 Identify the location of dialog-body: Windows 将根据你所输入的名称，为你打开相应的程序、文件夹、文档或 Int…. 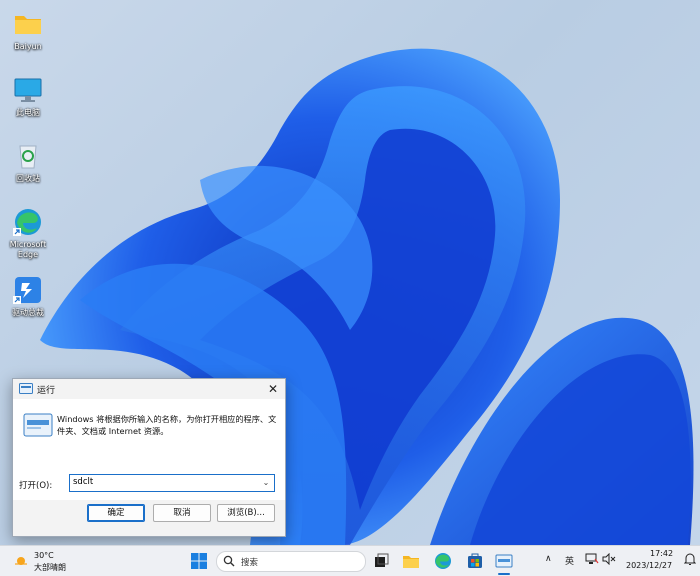
(149, 449).